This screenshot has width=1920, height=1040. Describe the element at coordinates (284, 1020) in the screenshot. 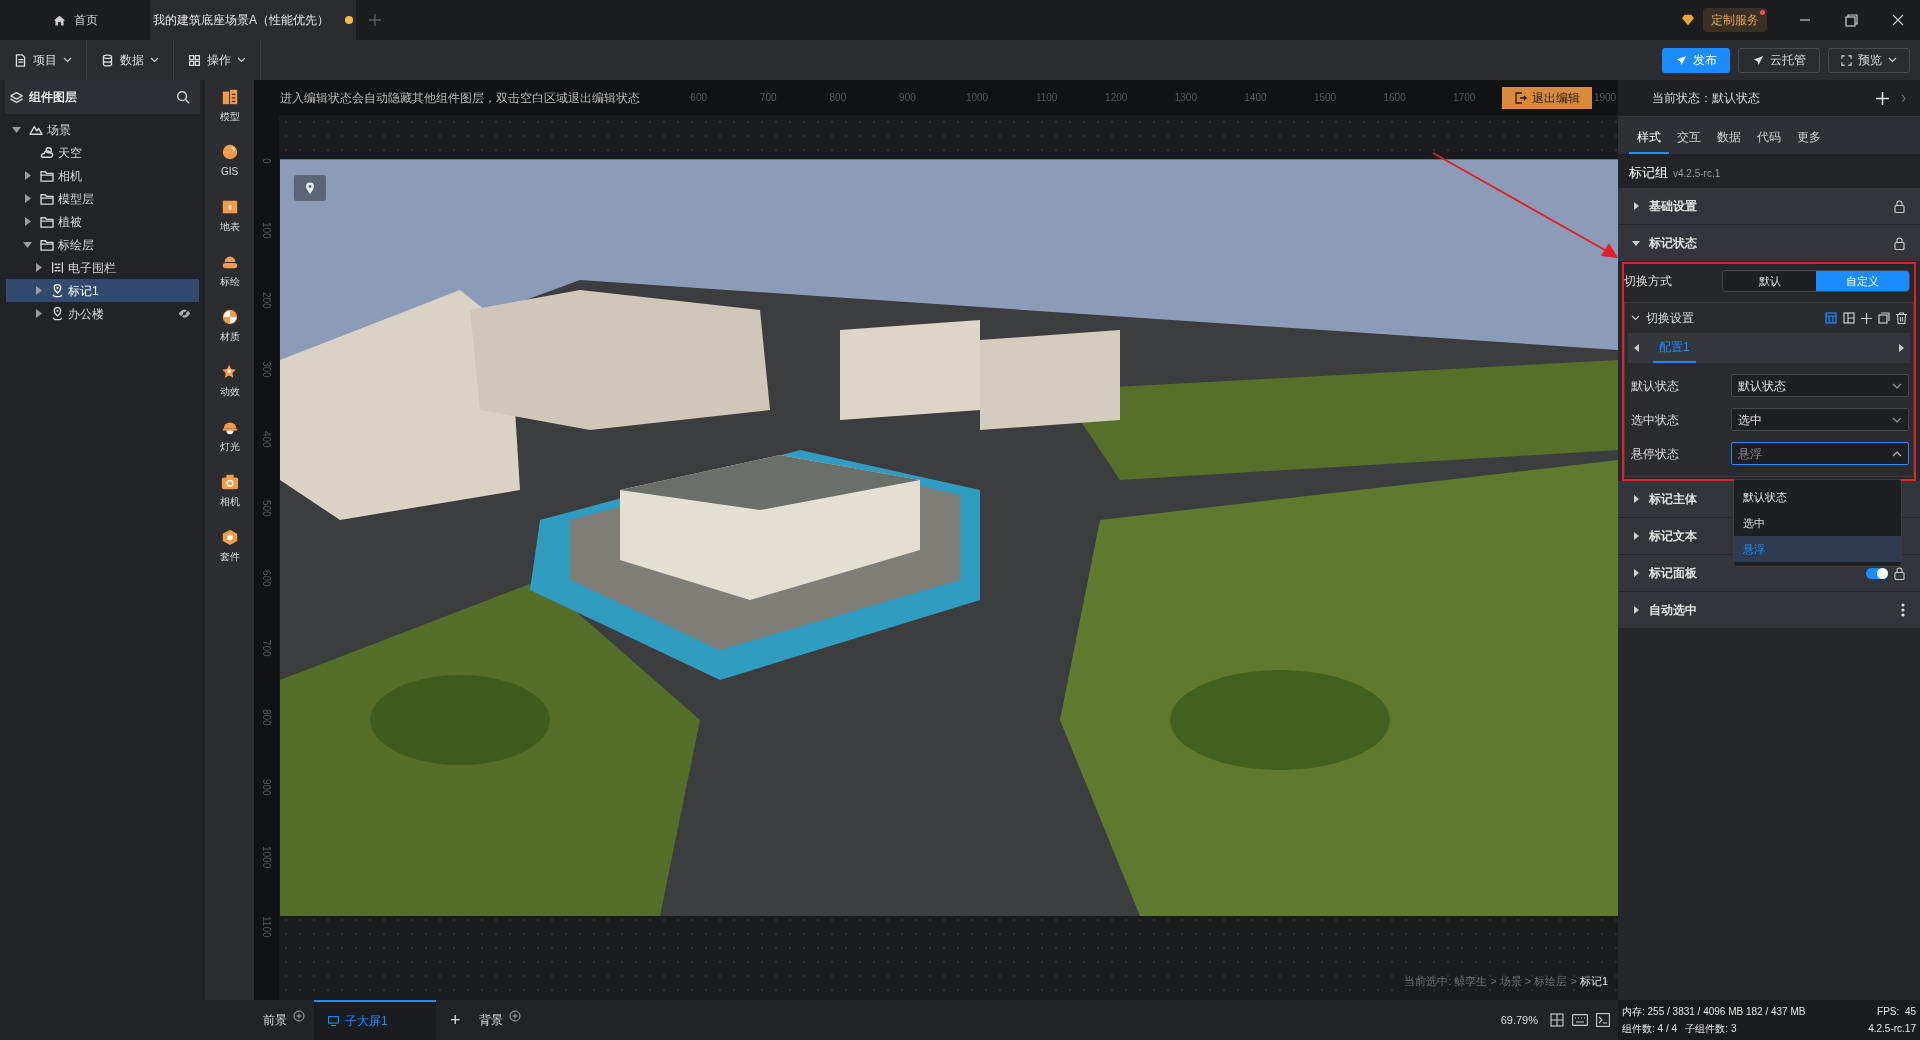

I see `screen-tab: 前景` at that location.